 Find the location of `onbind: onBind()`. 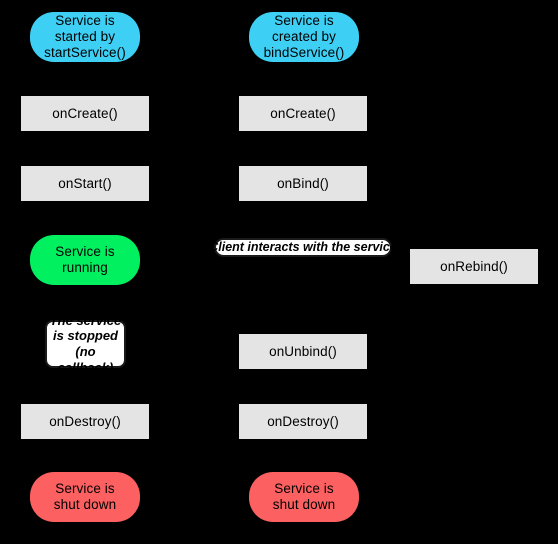

onbind: onBind() is located at coordinates (303, 183).